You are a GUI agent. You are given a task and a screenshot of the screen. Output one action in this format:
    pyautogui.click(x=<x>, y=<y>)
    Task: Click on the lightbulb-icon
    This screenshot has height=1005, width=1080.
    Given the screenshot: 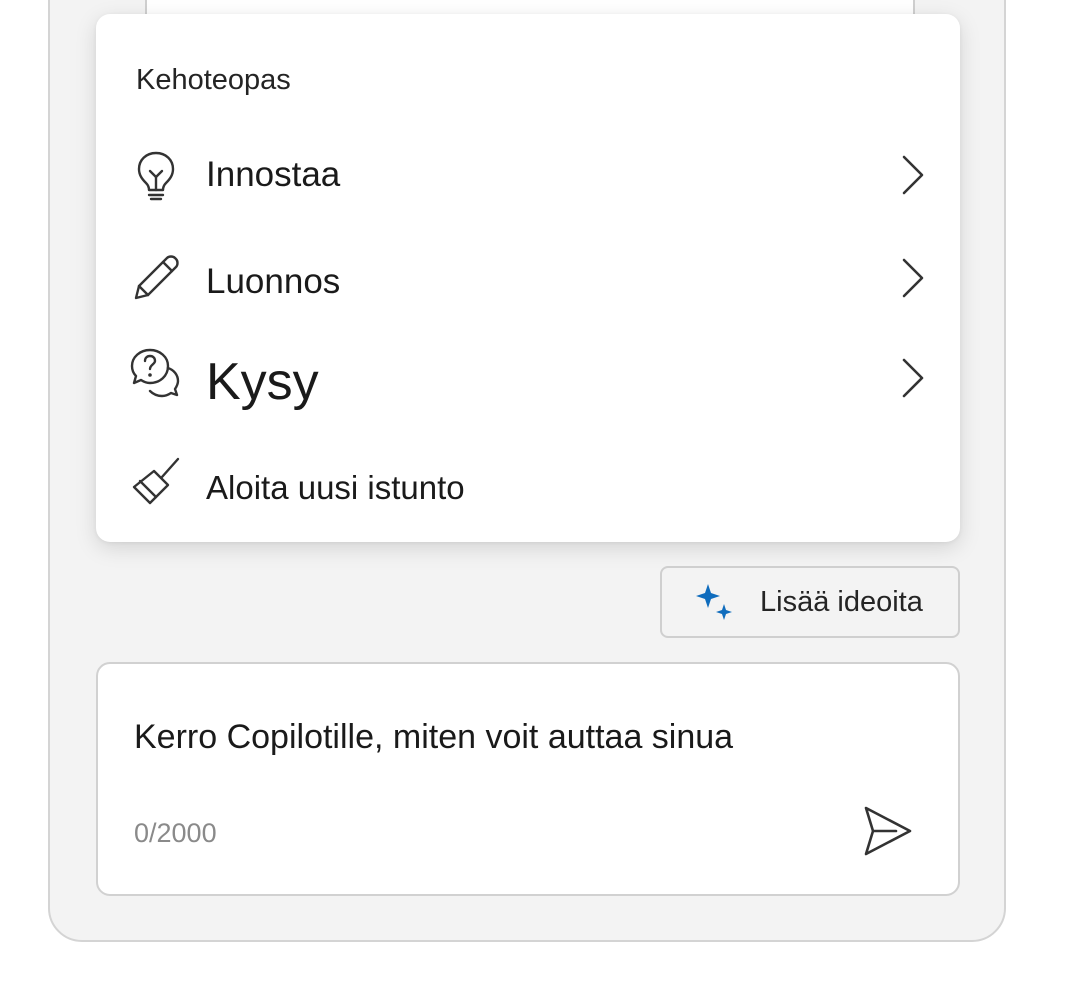 What is the action you would take?
    pyautogui.click(x=156, y=175)
    